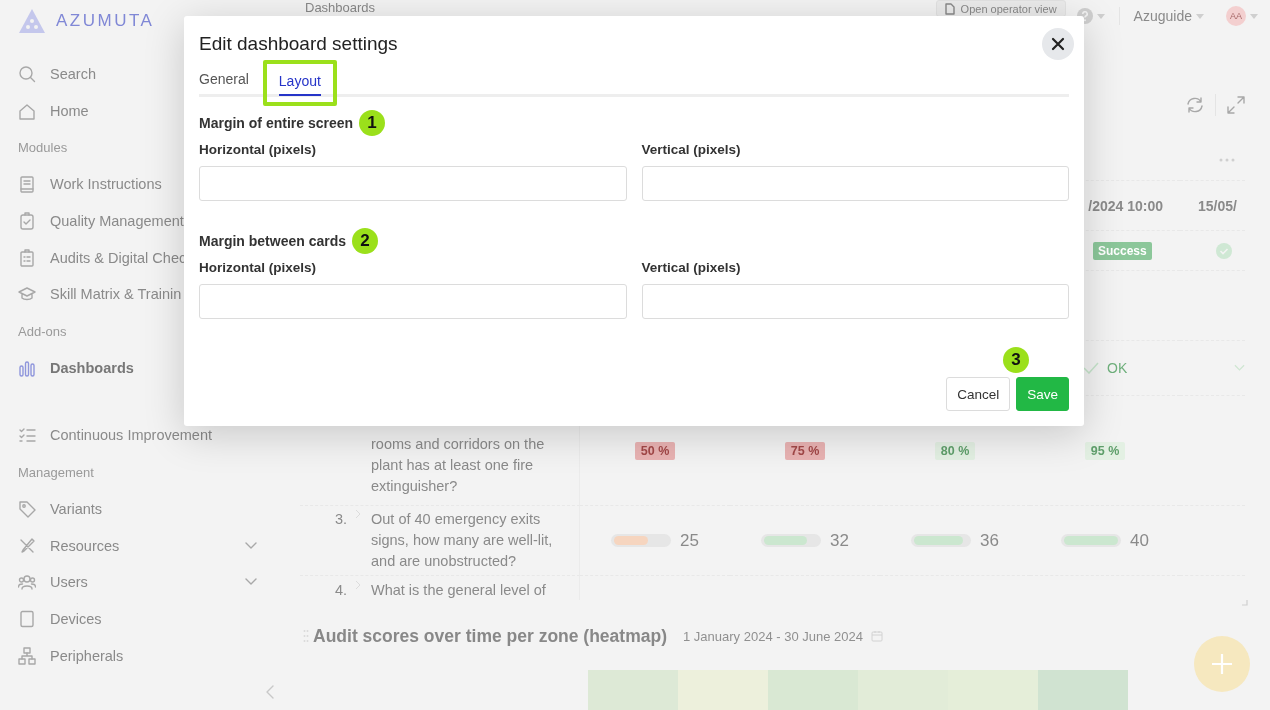 This screenshot has width=1270, height=710. Describe the element at coordinates (299, 84) in the screenshot. I see `tab: Layout` at that location.